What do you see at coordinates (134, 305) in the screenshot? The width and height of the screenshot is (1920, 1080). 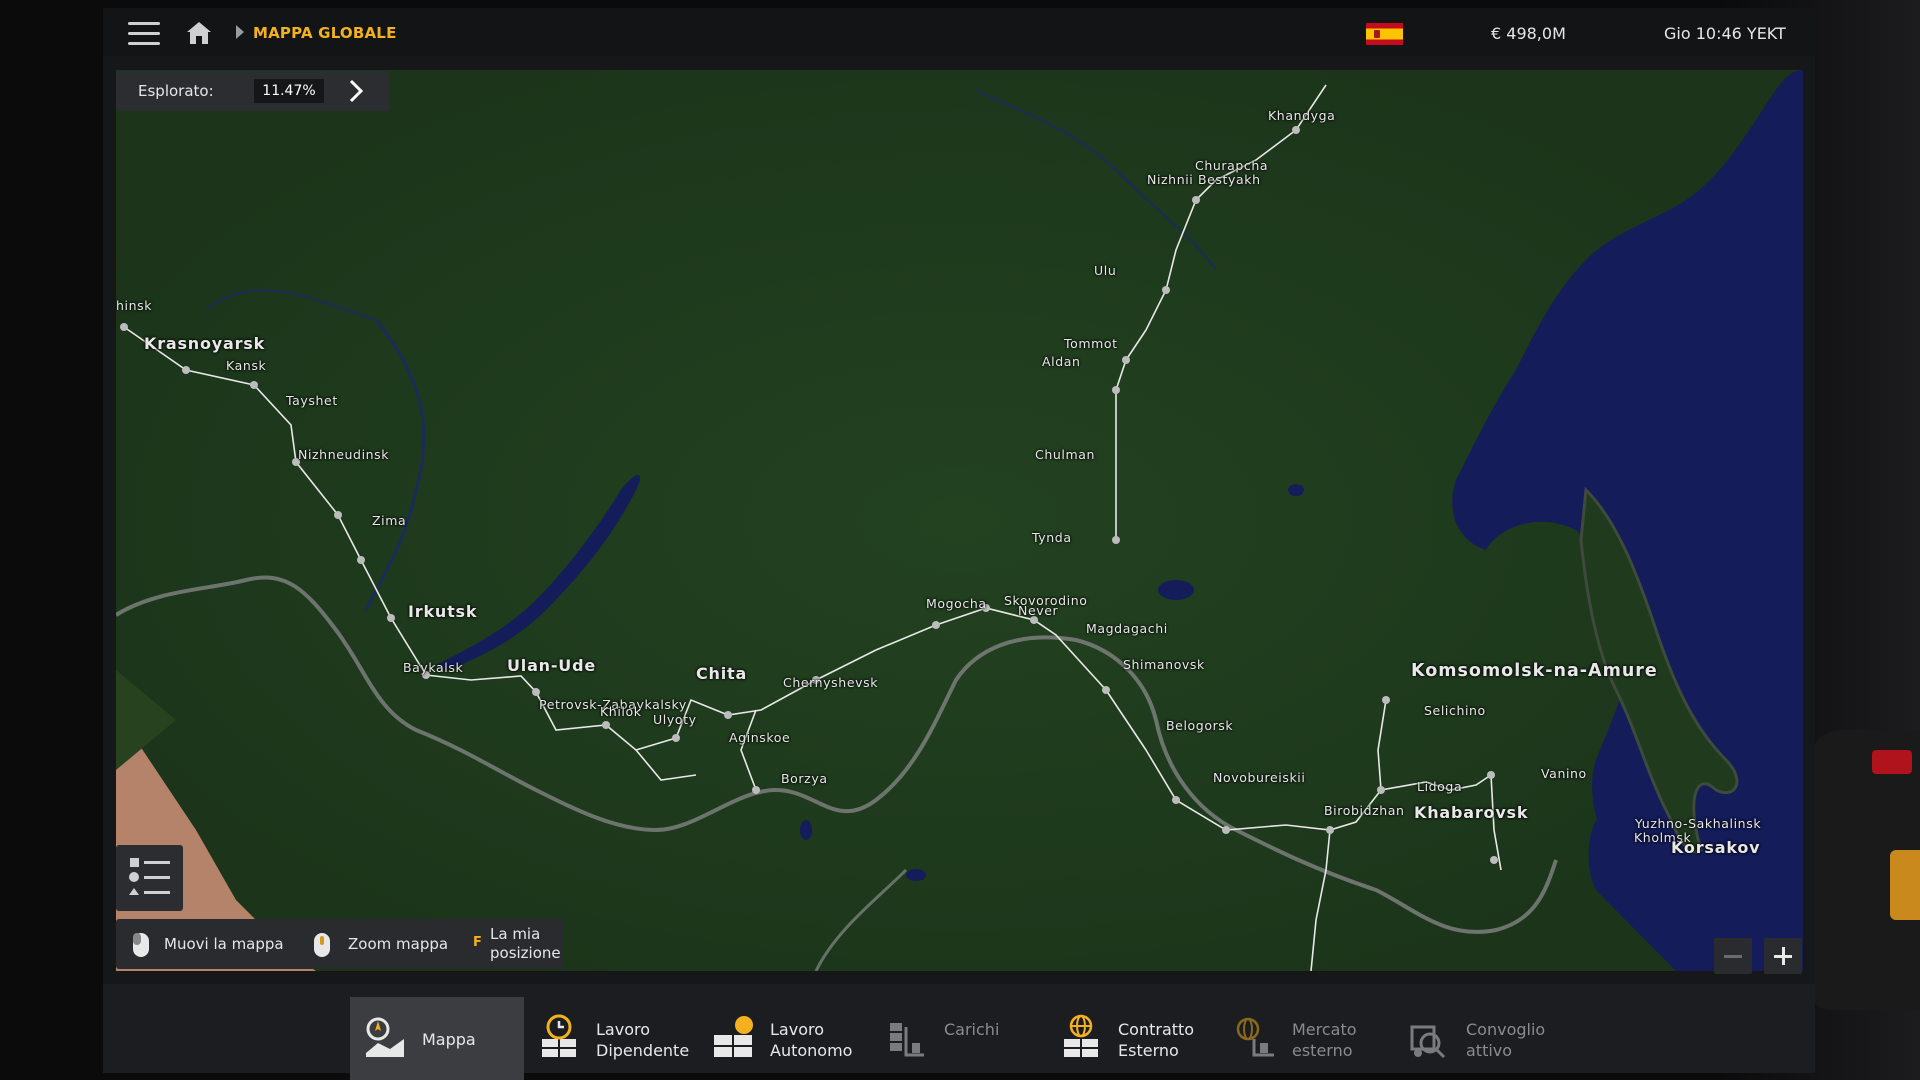 I see `city-label: hinsk` at bounding box center [134, 305].